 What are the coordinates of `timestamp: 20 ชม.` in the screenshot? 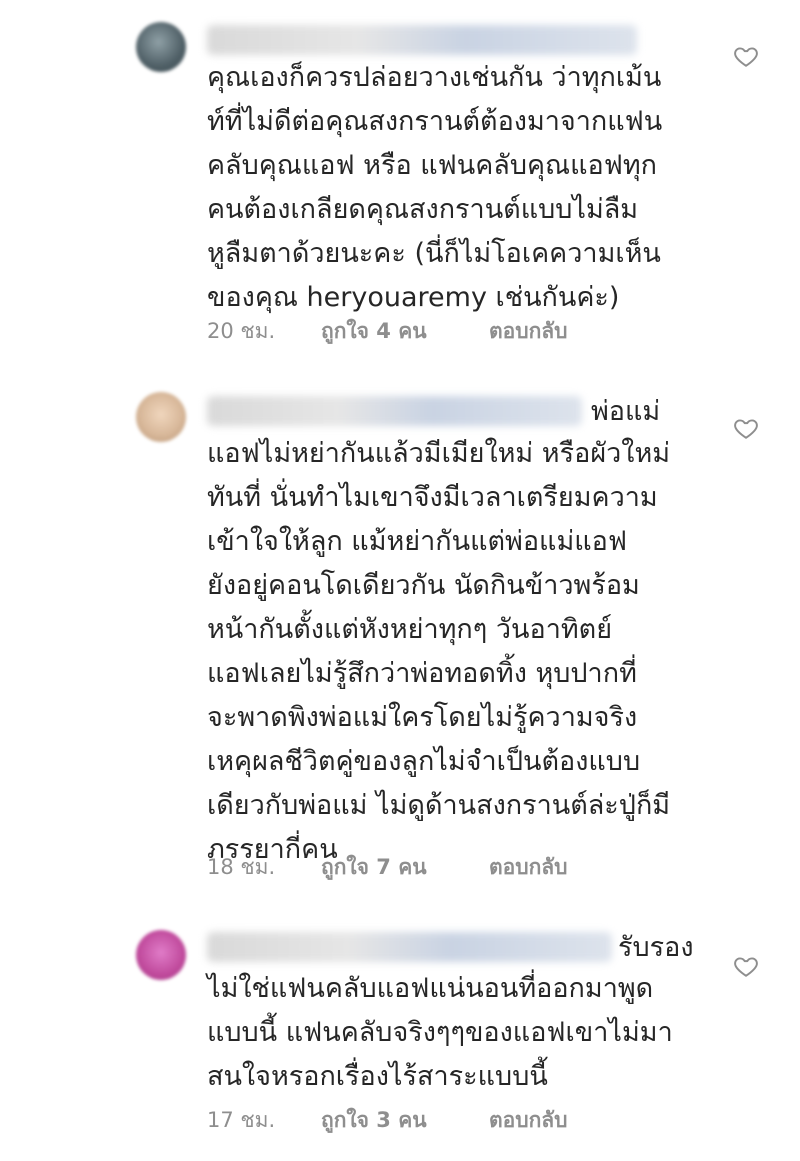 It's located at (241, 331).